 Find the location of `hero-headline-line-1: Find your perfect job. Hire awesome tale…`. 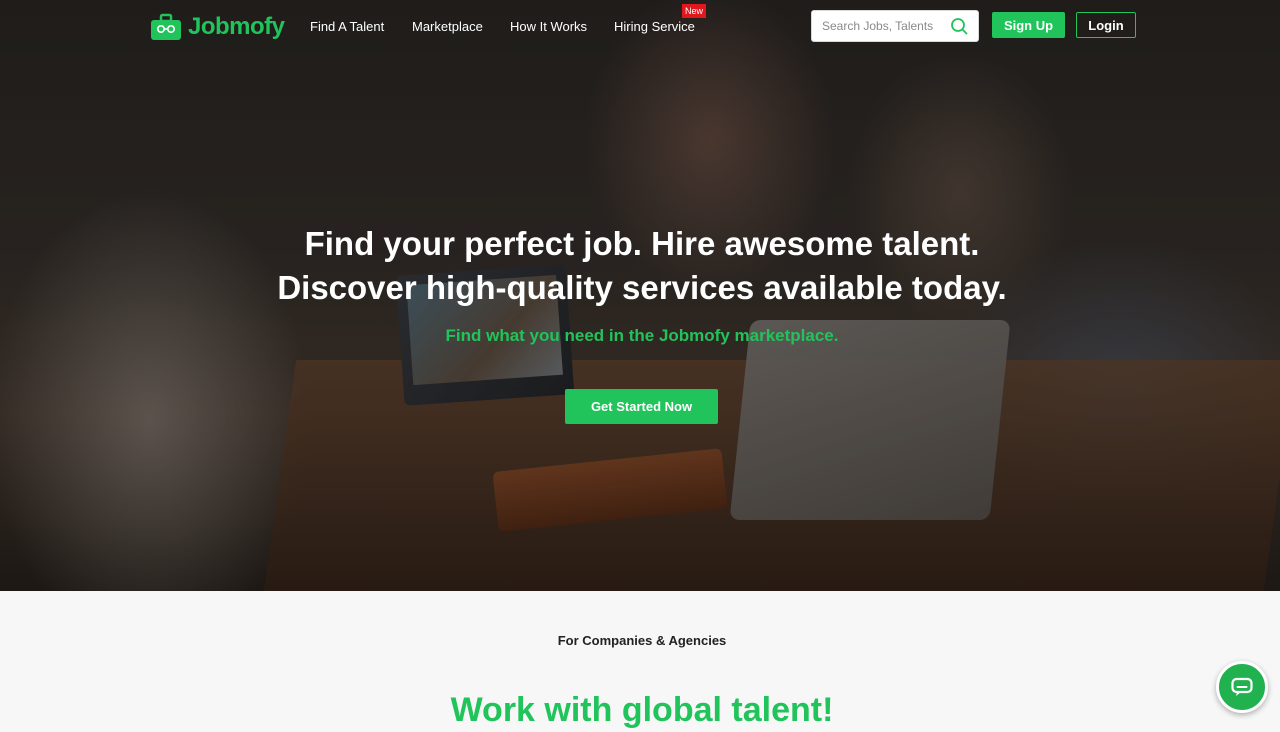

hero-headline-line-1: Find your perfect job. Hire awesome tale… is located at coordinates (642, 243).